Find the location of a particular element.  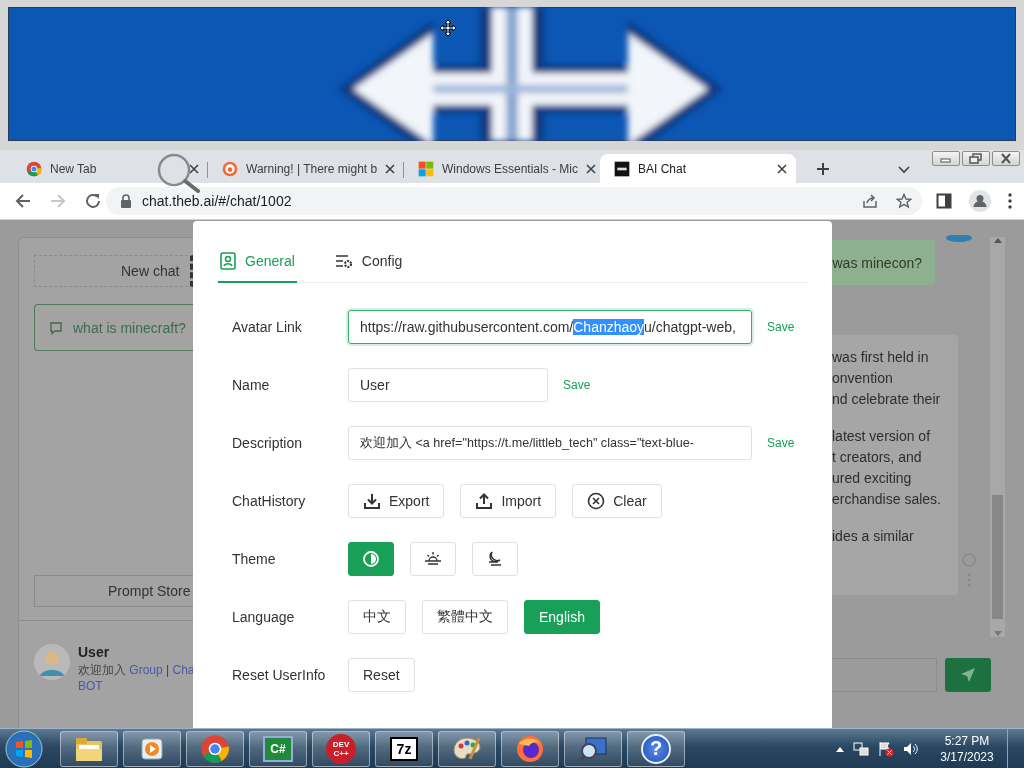

send-button is located at coordinates (968, 675).